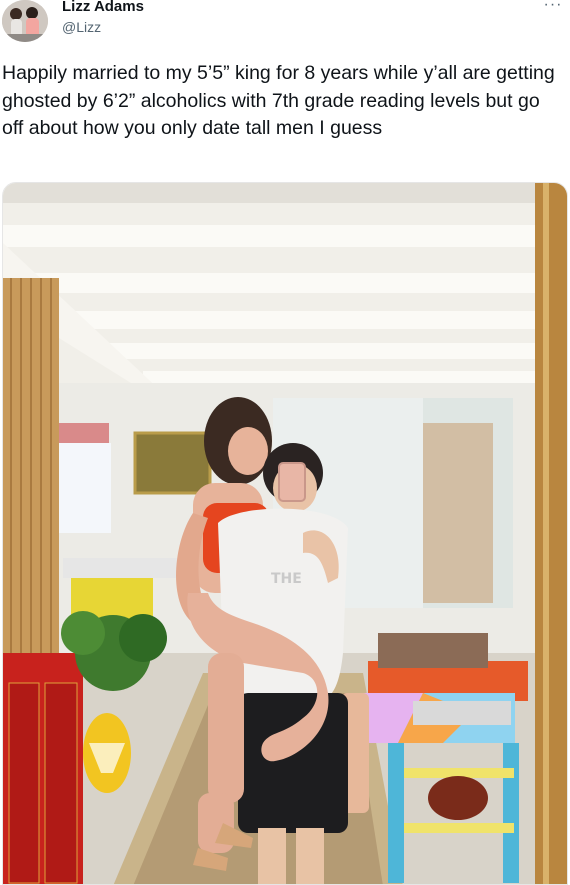 The image size is (570, 885). Describe the element at coordinates (286, 579) in the screenshot. I see `shirt-graphic-text: THE` at that location.